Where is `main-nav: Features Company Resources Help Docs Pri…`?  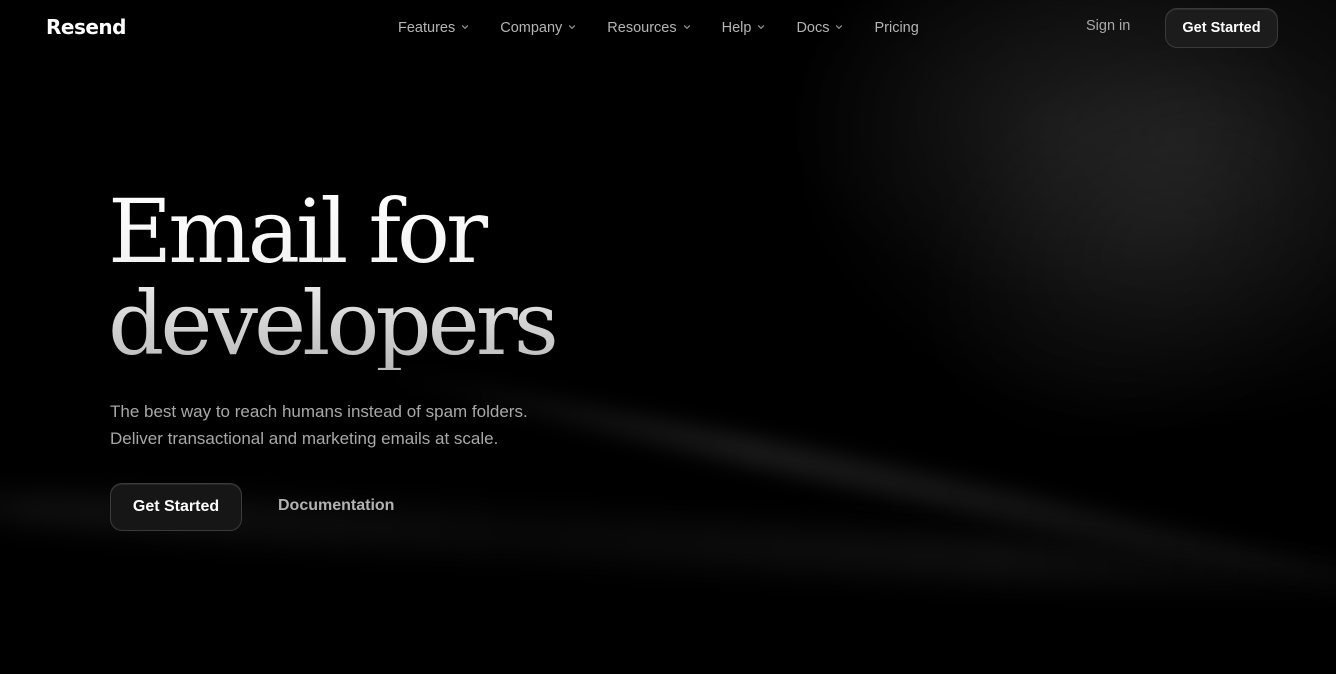
main-nav: Features Company Resources Help Docs Pri… is located at coordinates (658, 28).